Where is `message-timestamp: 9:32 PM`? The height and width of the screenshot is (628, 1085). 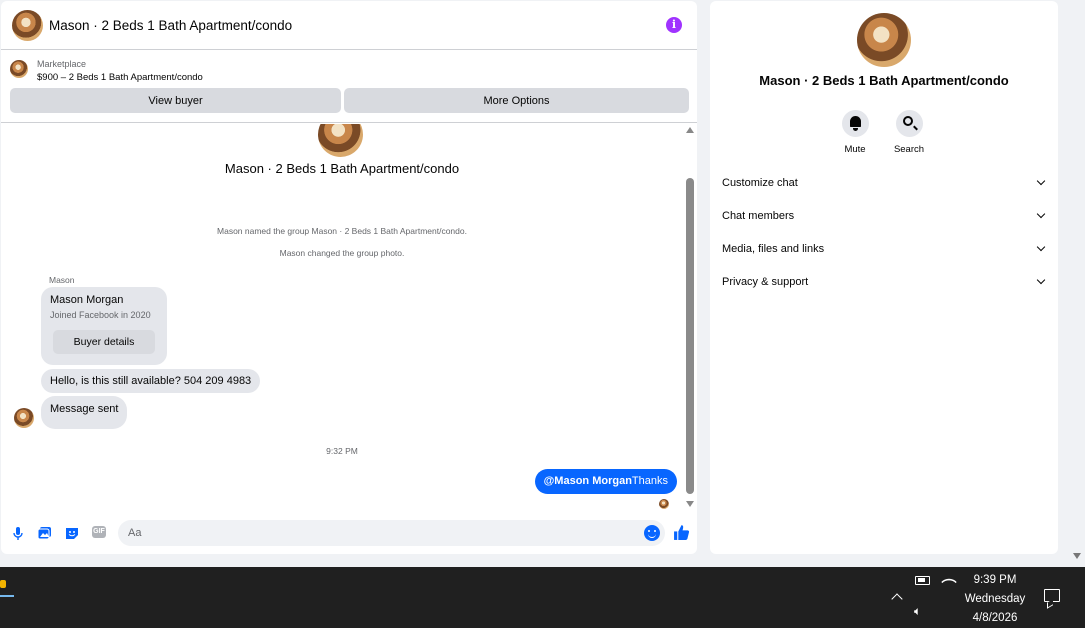
message-timestamp: 9:32 PM is located at coordinates (342, 451).